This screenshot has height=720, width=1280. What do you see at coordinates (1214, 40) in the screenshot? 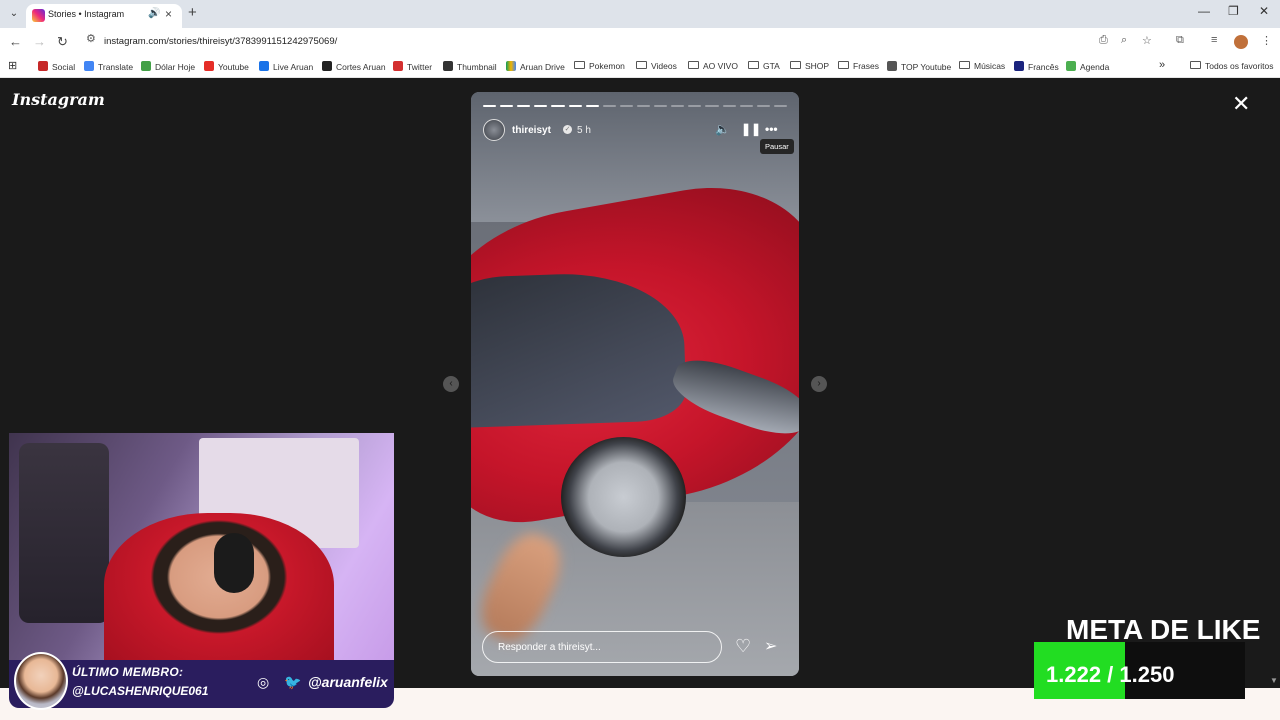
I see `media-controls-icon: ≡` at bounding box center [1214, 40].